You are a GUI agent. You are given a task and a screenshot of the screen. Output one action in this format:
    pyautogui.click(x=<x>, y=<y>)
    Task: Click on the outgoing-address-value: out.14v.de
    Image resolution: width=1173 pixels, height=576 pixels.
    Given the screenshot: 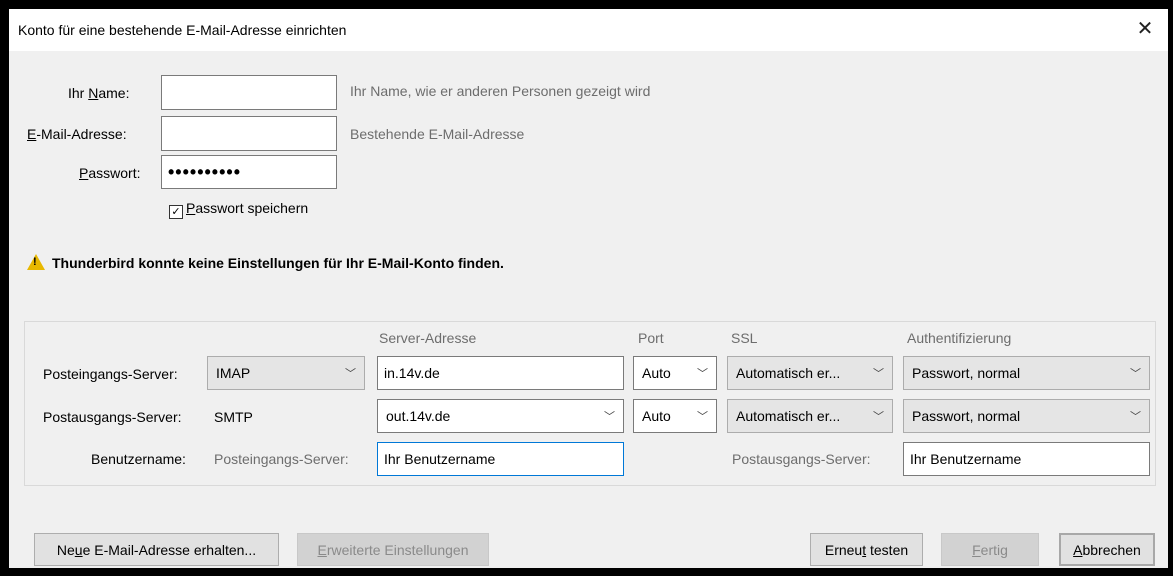 What is the action you would take?
    pyautogui.click(x=418, y=416)
    